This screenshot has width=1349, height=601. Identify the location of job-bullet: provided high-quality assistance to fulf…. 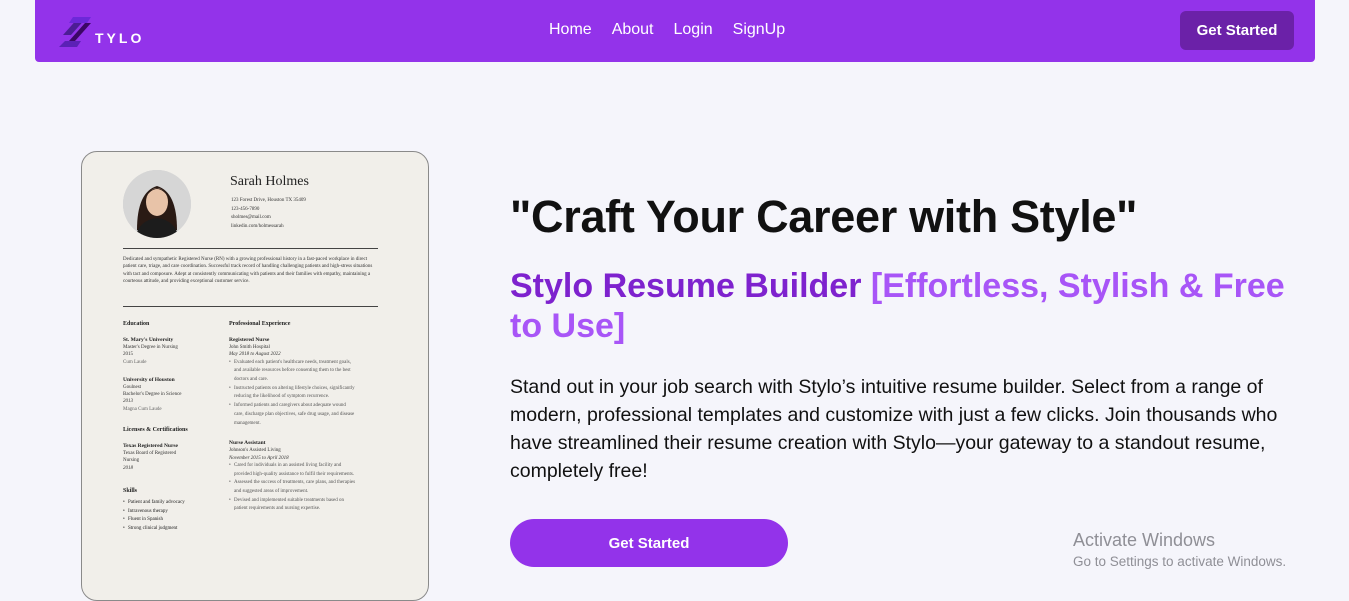
(294, 474).